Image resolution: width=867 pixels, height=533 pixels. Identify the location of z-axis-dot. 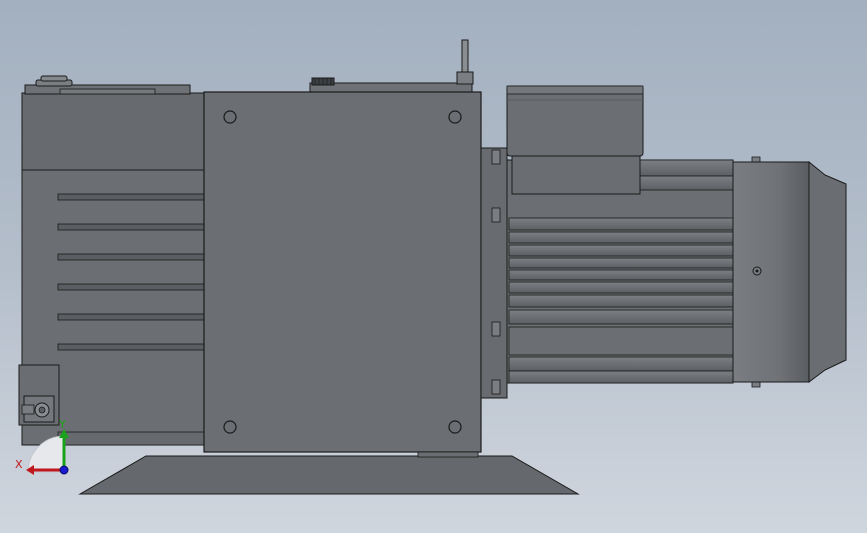
(64, 470).